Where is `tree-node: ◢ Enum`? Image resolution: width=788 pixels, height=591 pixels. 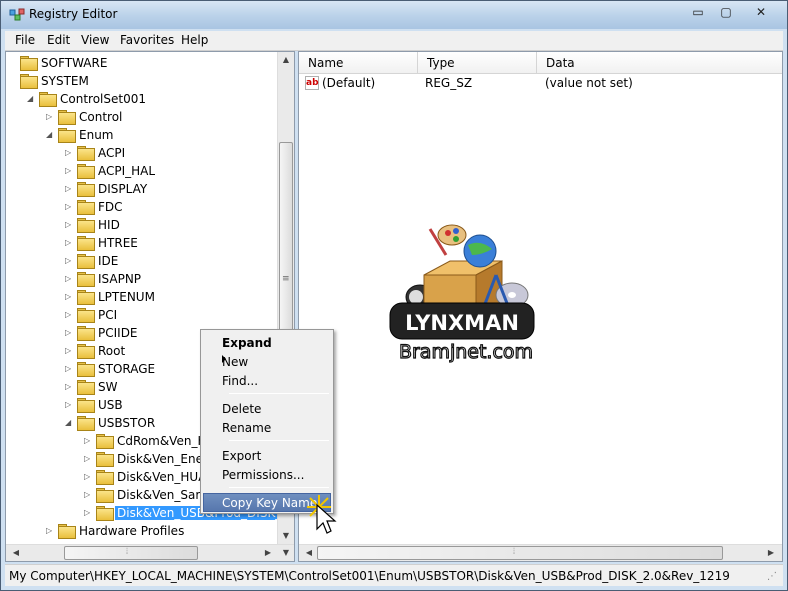
tree-node: ◢ Enum is located at coordinates (142, 135).